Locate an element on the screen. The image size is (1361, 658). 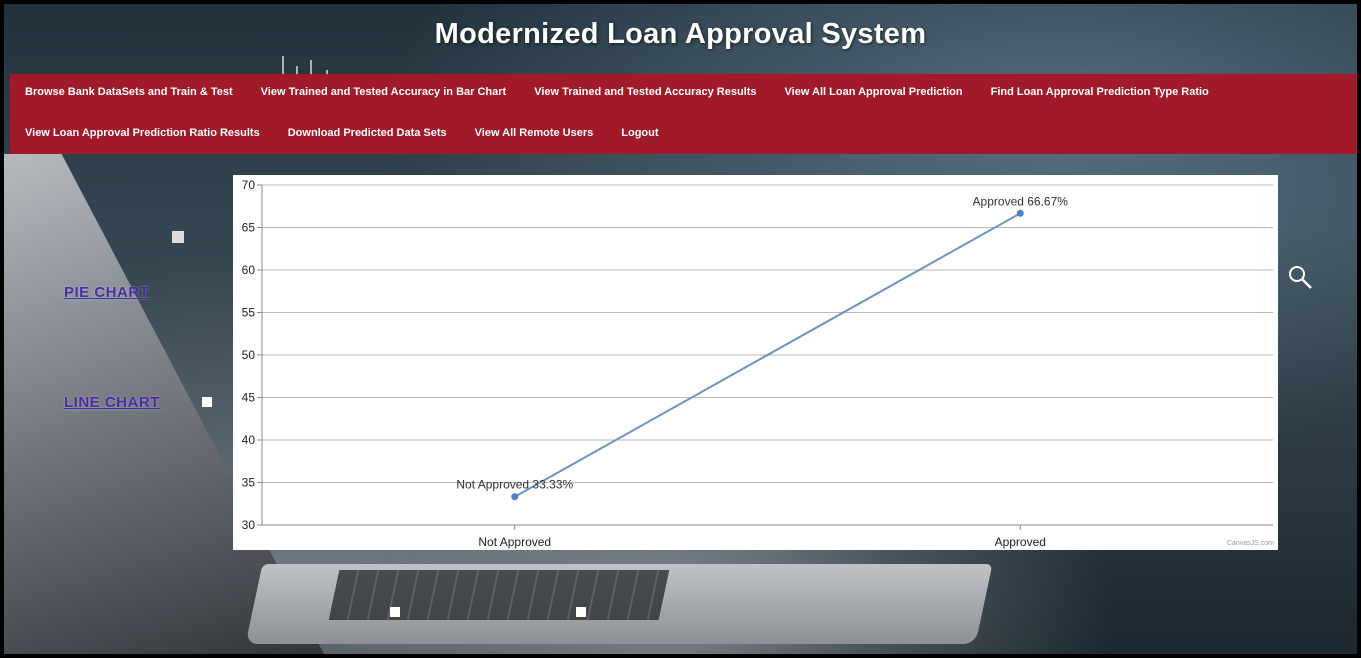
nav-all-loan-predictions: View All Loan Approval Prediction is located at coordinates (874, 92).